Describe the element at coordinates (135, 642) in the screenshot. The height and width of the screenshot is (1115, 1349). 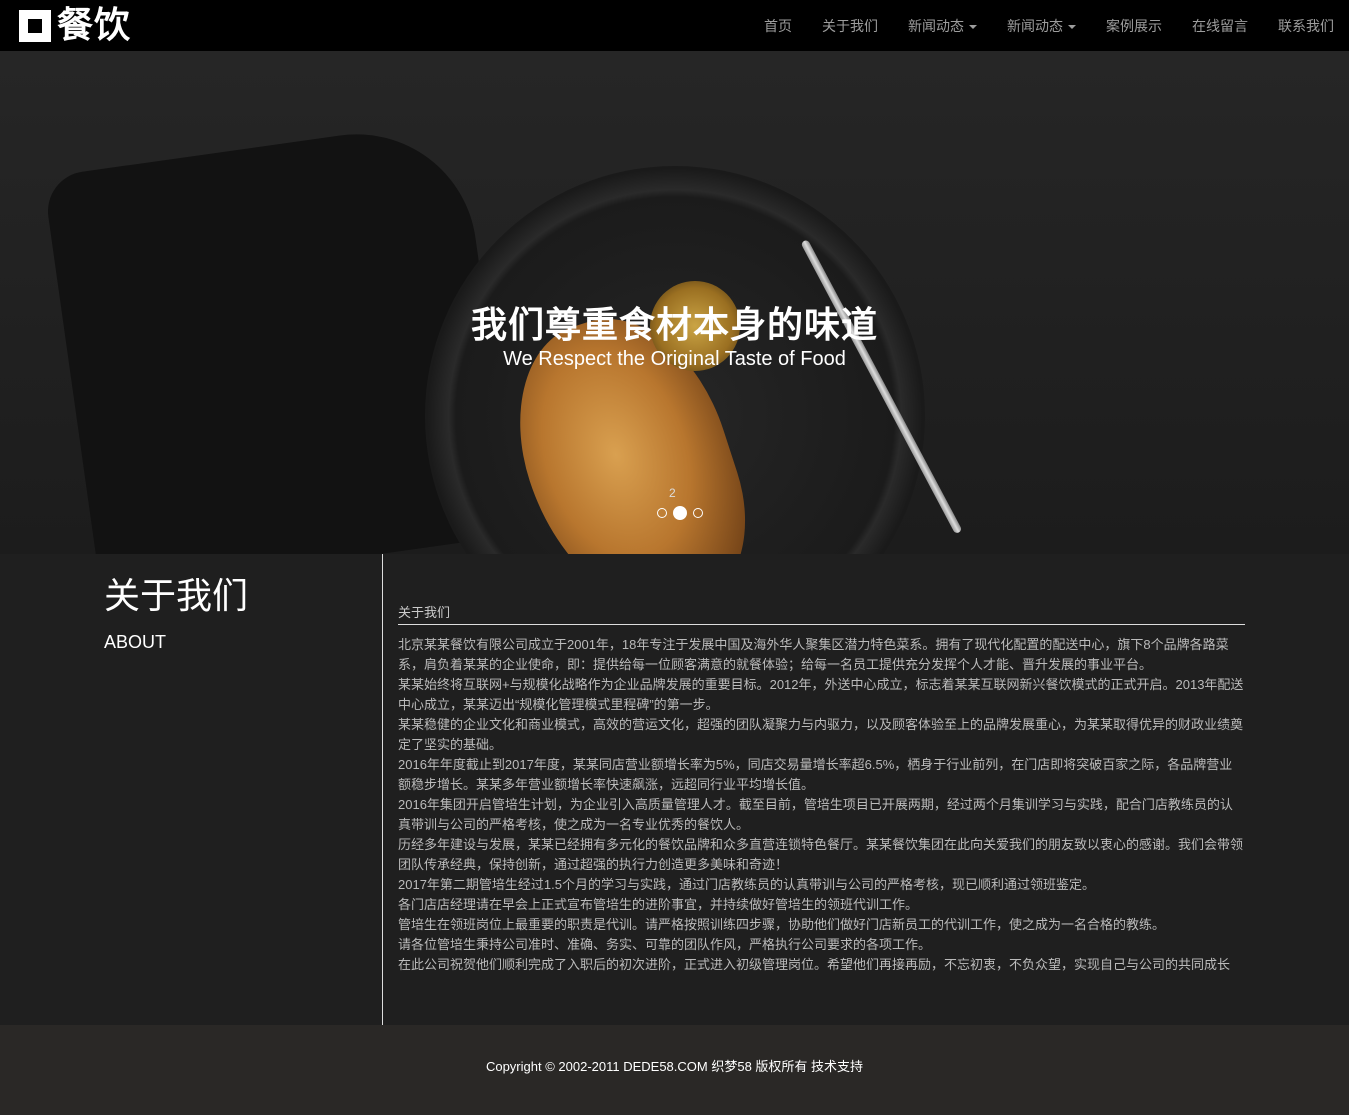
I see `about-subheading: ABOUT` at that location.